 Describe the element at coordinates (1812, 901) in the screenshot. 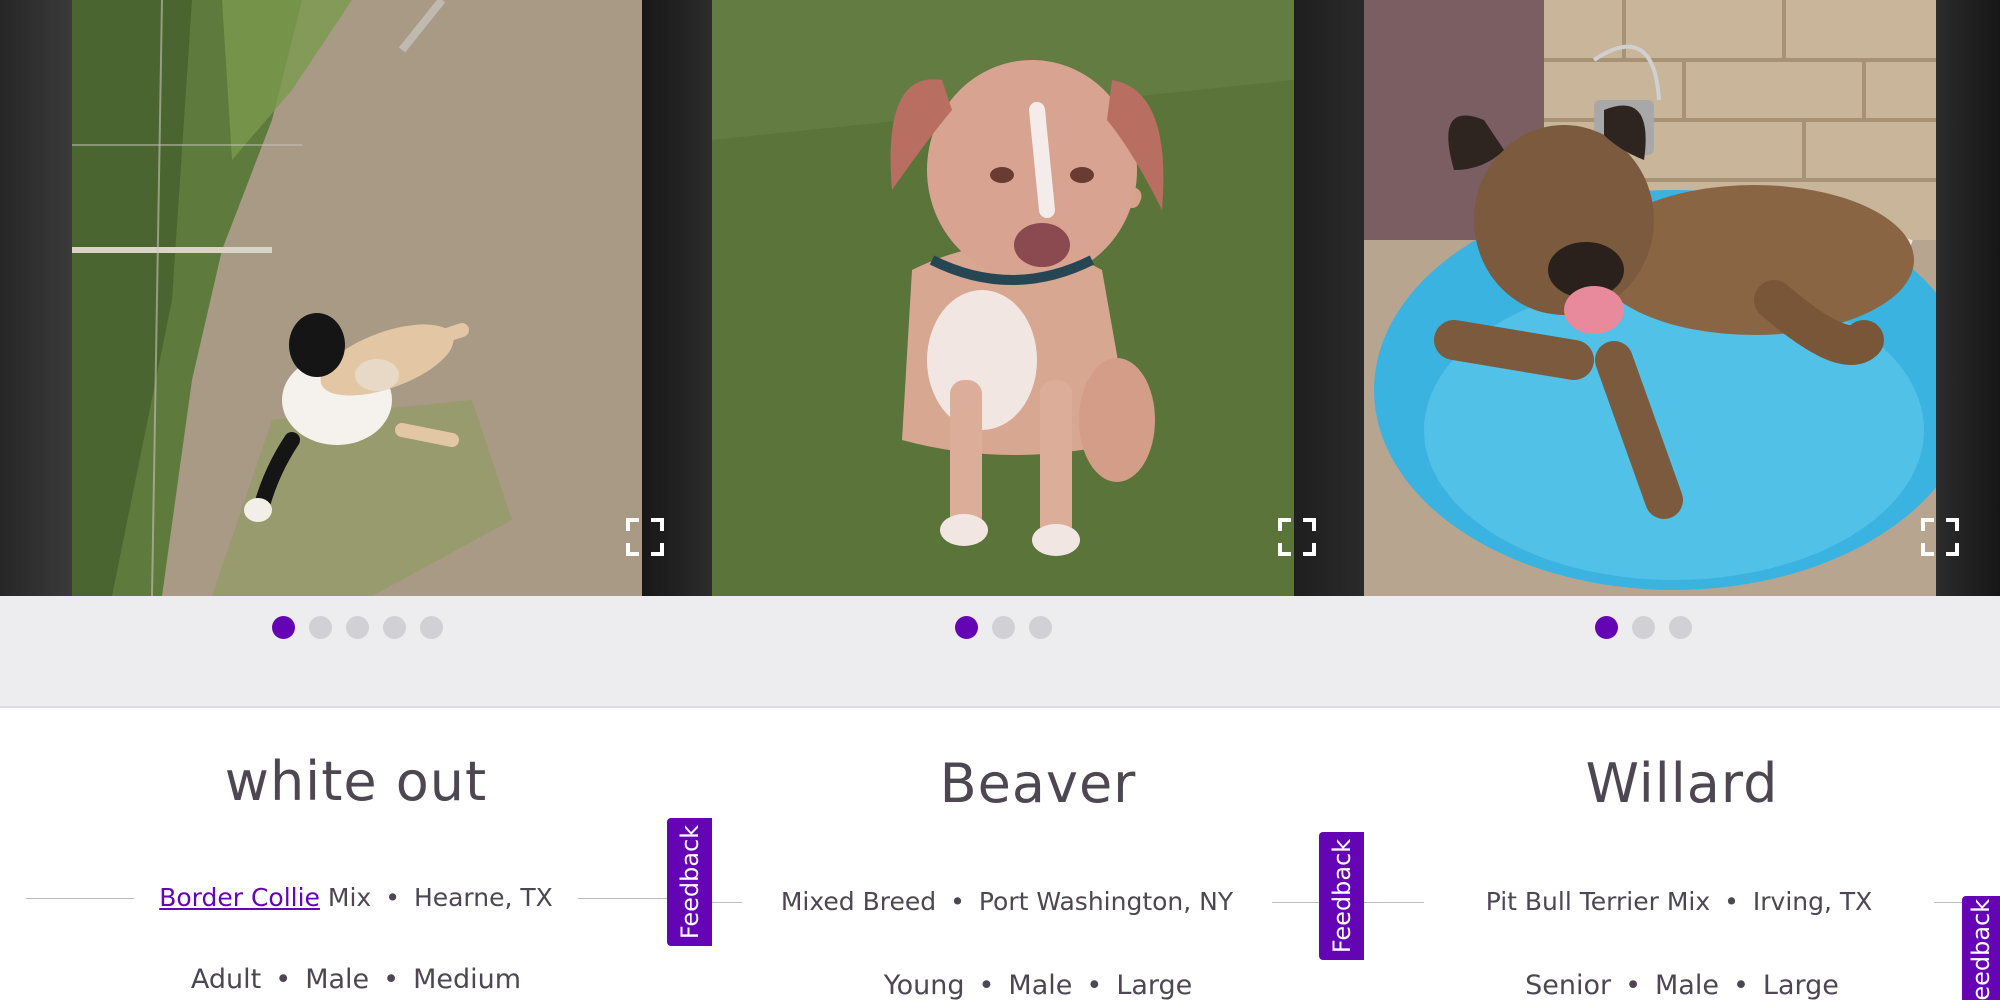

I see `pet-location: Irving, TX` at that location.